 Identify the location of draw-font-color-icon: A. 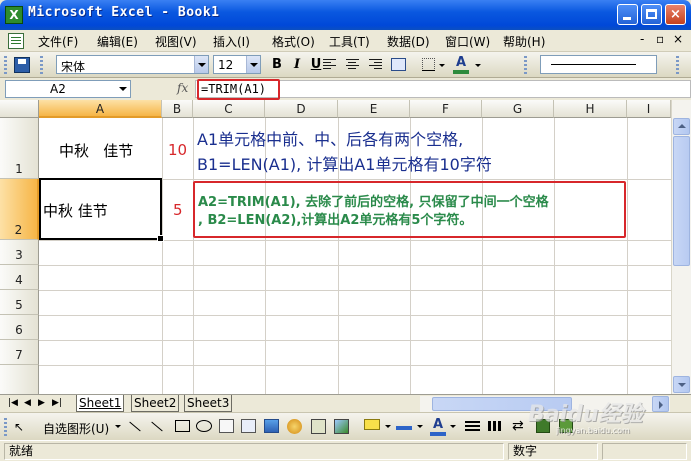
(438, 427).